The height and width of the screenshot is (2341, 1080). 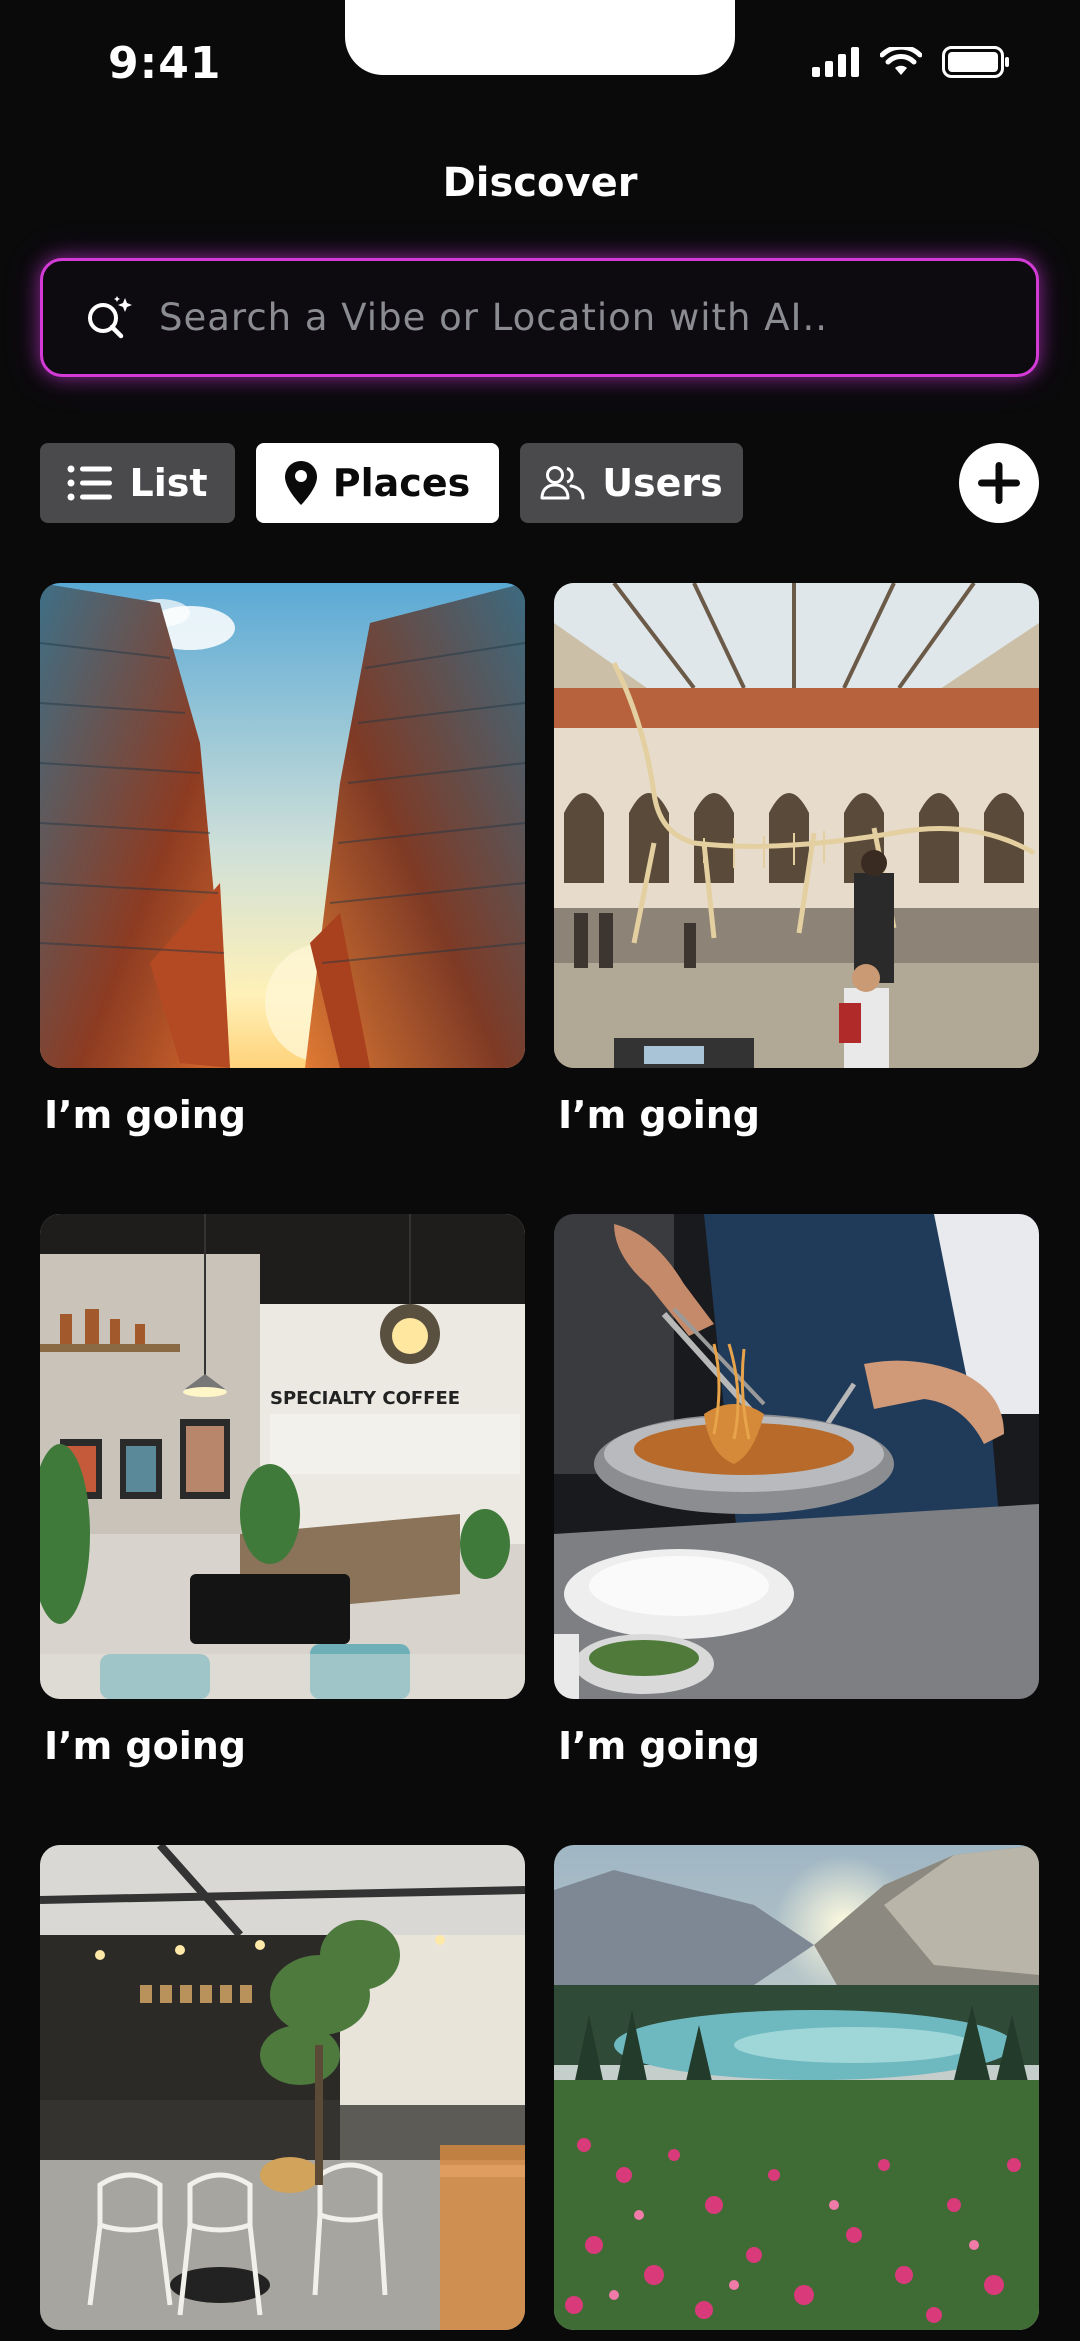 I want to click on status-icons, so click(x=911, y=62).